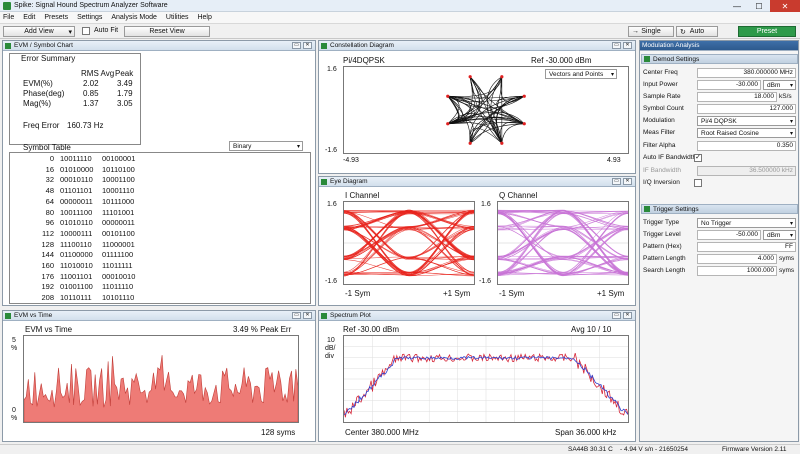 The width and height of the screenshot is (800, 454). Describe the element at coordinates (134, 17) in the screenshot. I see `menu-analysis-mode: Analysis Mode` at that location.